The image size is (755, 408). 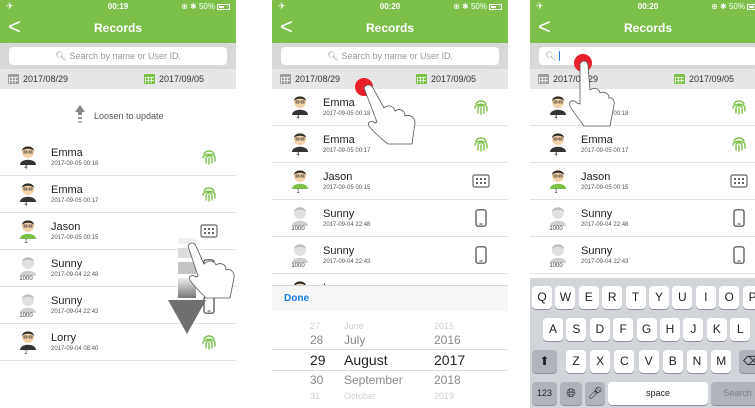 What do you see at coordinates (296, 298) in the screenshot?
I see `done-button: Done` at bounding box center [296, 298].